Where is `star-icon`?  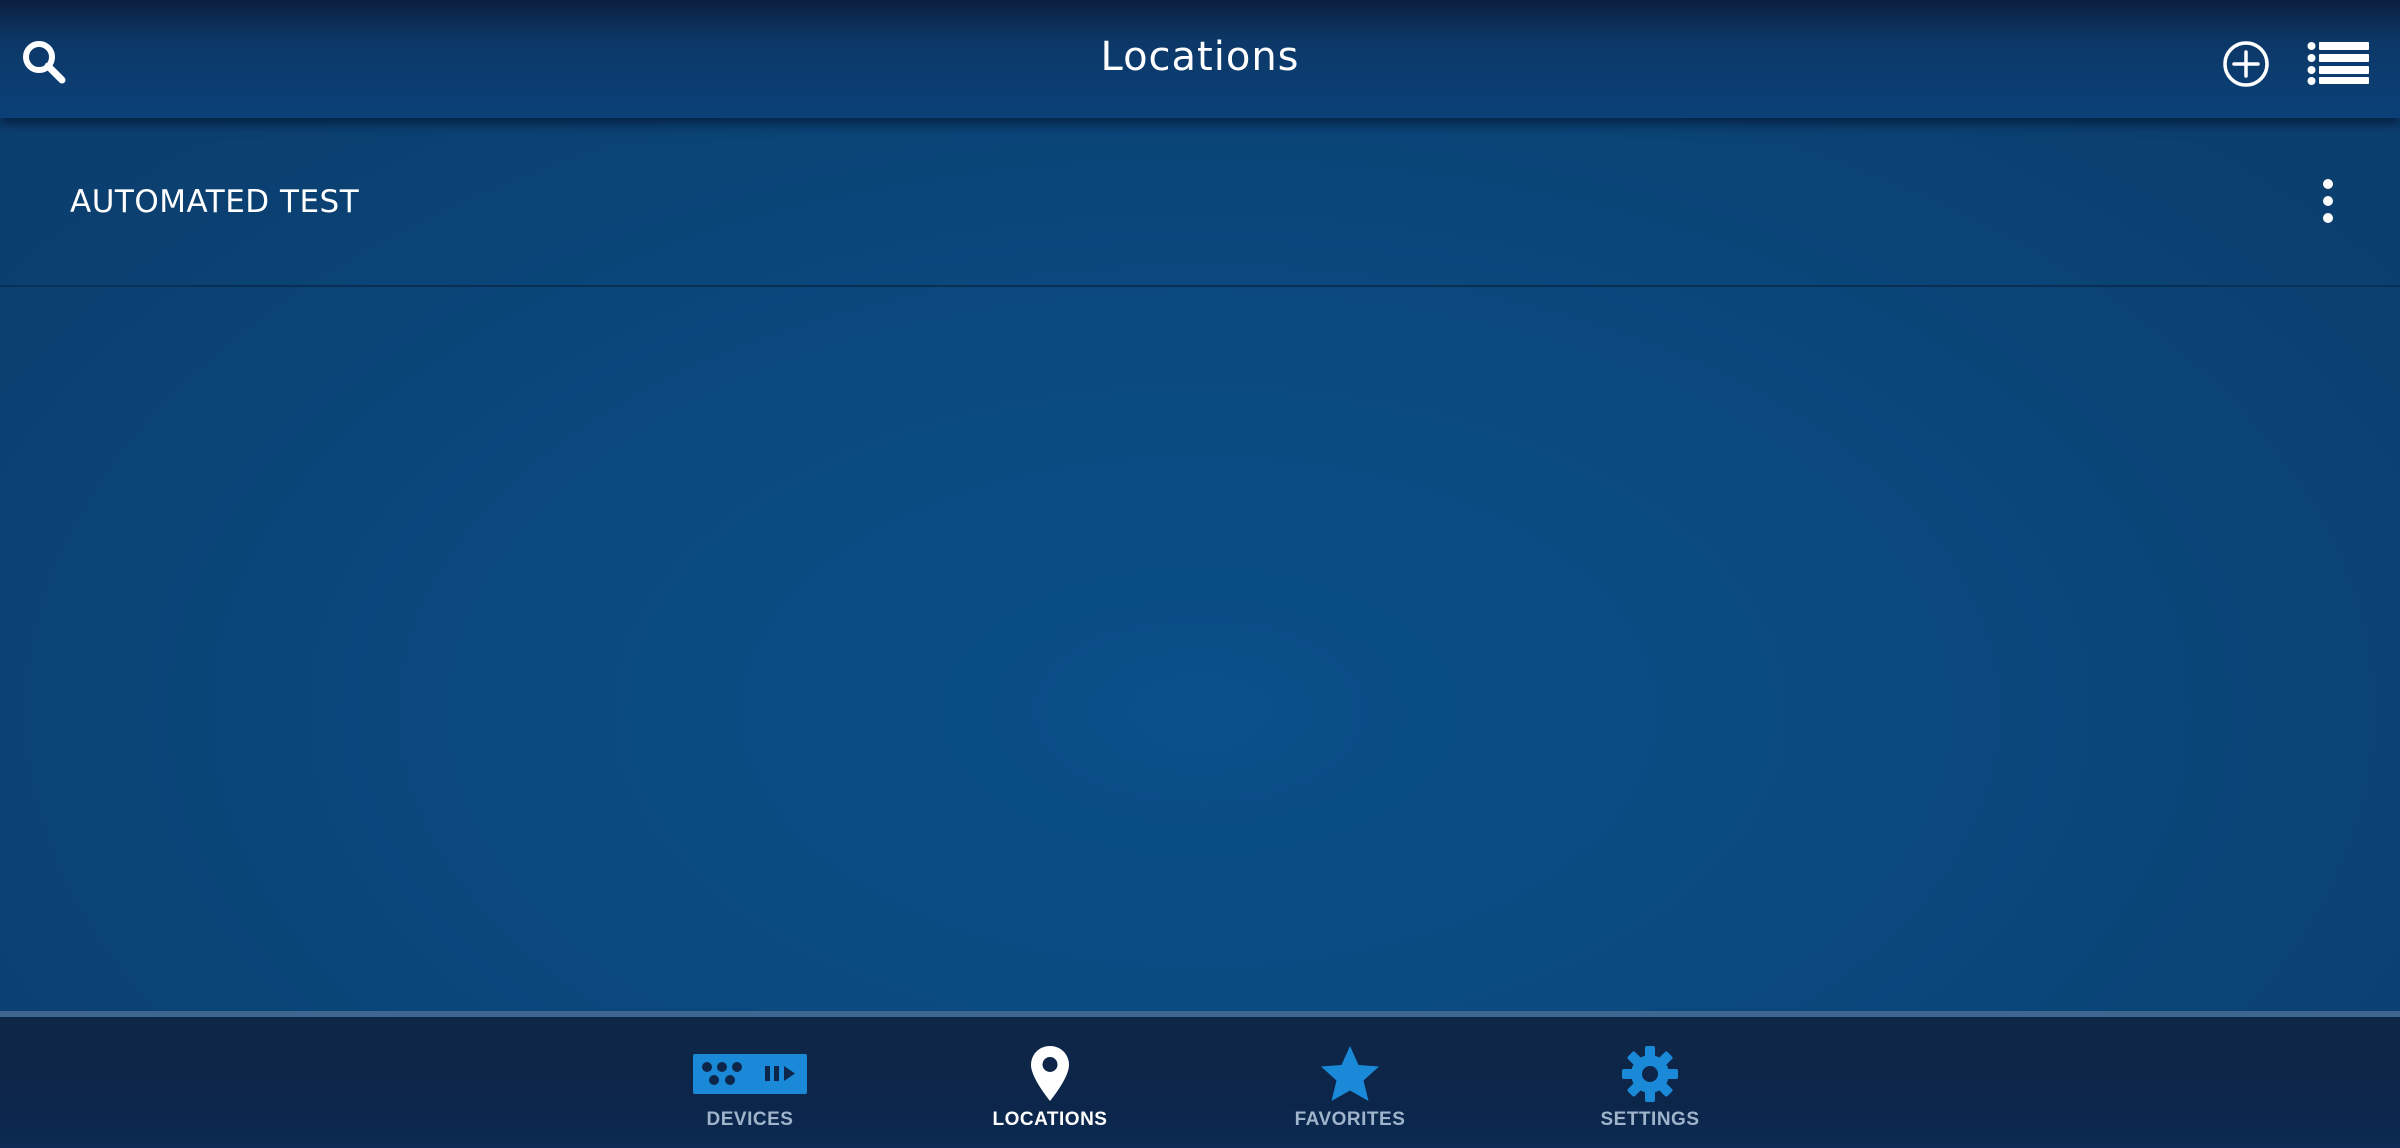
star-icon is located at coordinates (1350, 1073).